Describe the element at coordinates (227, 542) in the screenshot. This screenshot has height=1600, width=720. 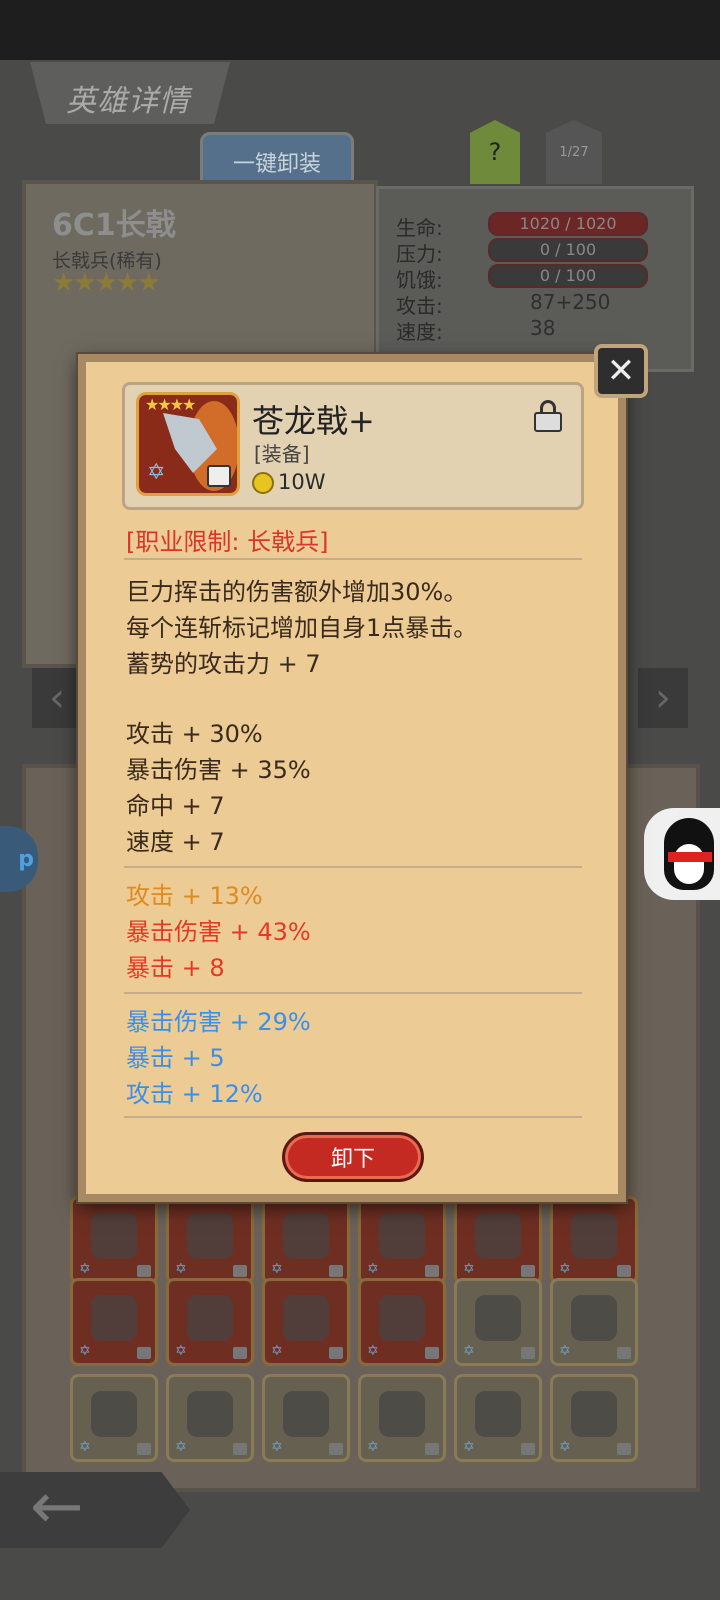
I see `class-restriction: [职业限制: 长戟兵]` at that location.